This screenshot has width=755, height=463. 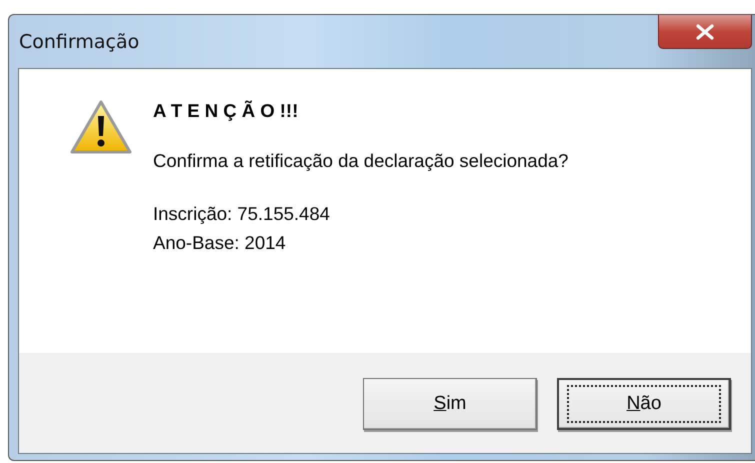 What do you see at coordinates (220, 243) in the screenshot?
I see `detail-text: Ano-Base: 2014` at bounding box center [220, 243].